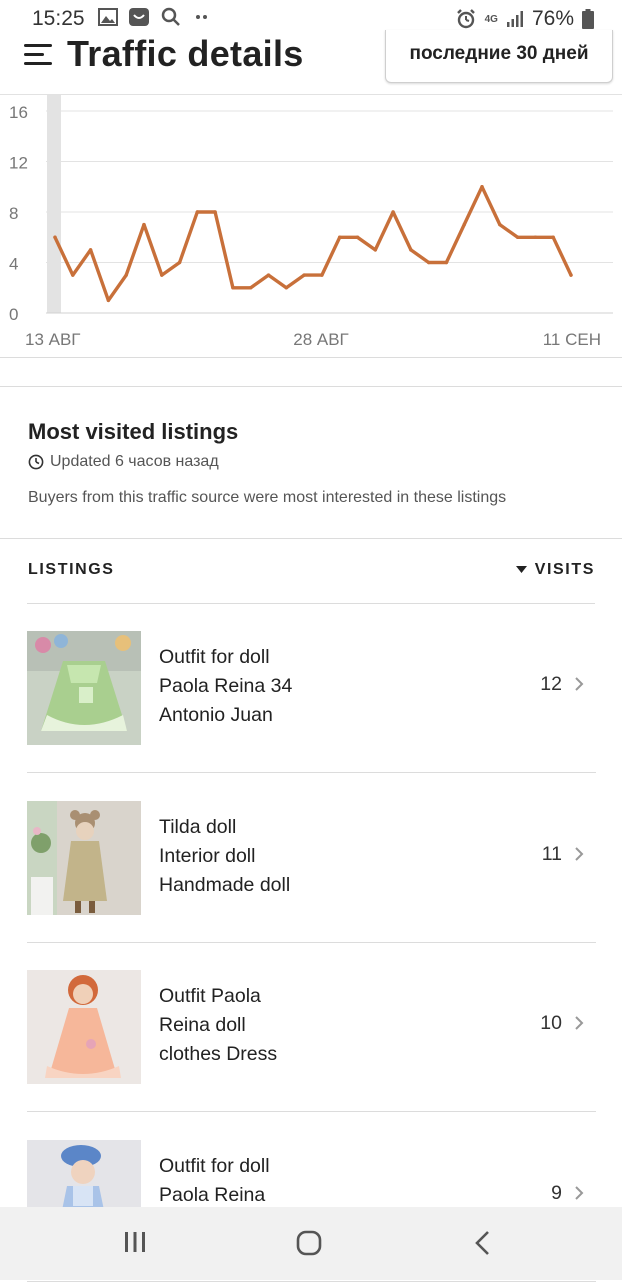 This screenshot has height=1282, width=622. What do you see at coordinates (53, 339) in the screenshot?
I see `chart-x-tick-label: 13 АВГ` at bounding box center [53, 339].